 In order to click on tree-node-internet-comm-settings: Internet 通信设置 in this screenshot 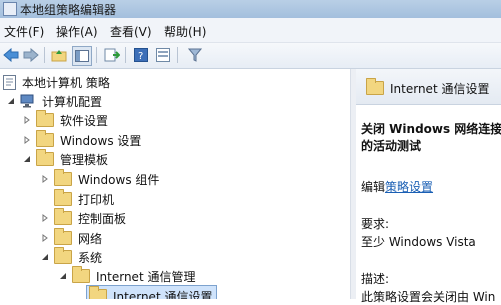, I will do `click(152, 292)`.